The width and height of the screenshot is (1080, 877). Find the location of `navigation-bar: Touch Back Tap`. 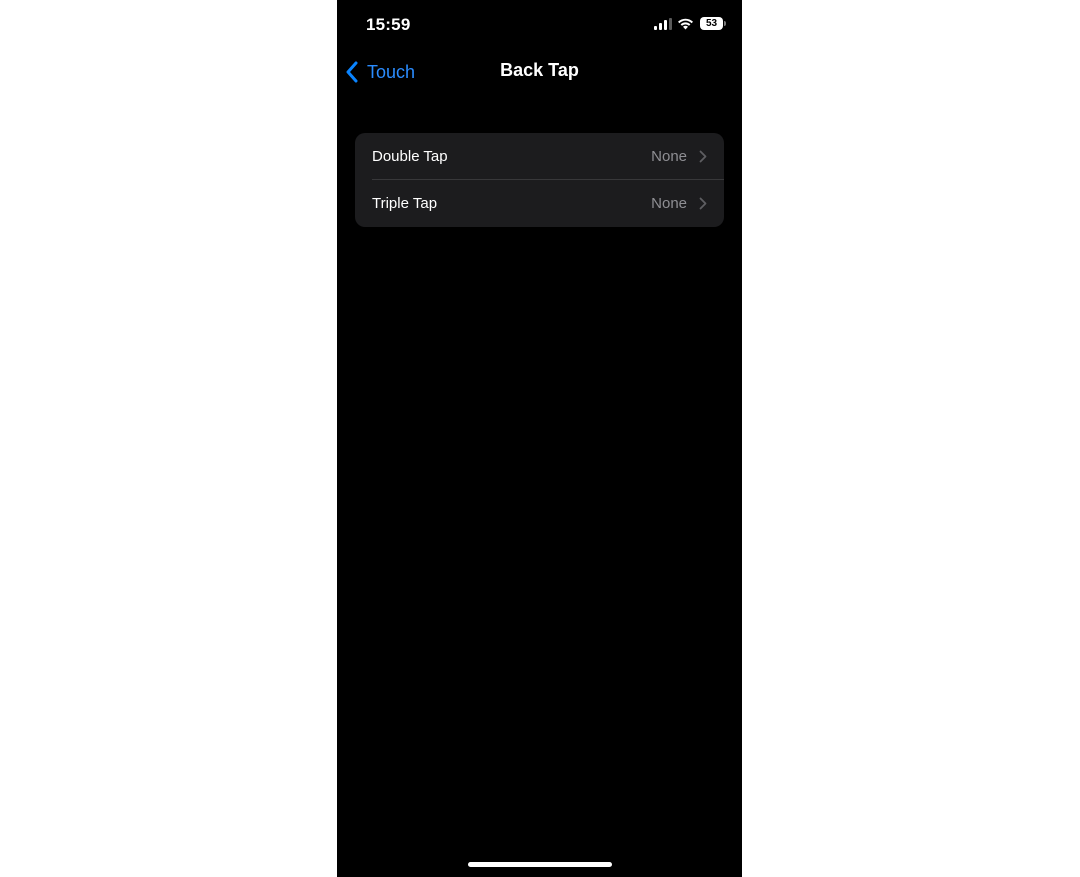

navigation-bar: Touch Back Tap is located at coordinates (539, 72).